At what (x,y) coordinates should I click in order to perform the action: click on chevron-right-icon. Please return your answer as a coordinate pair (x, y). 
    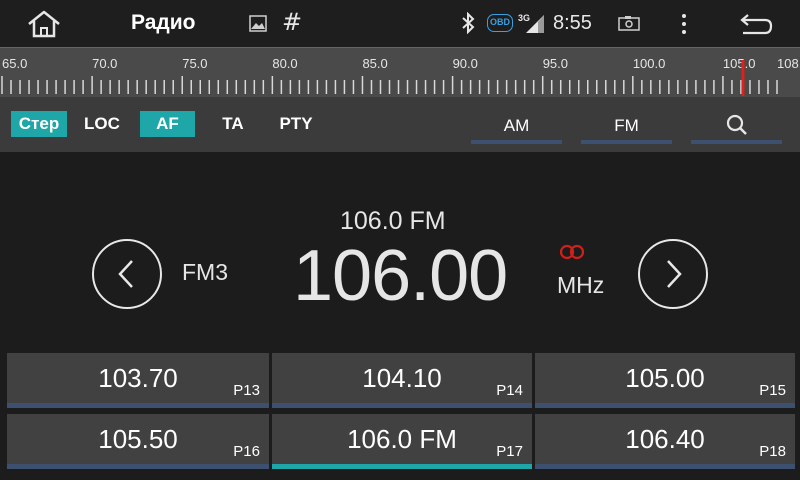
    Looking at the image, I should click on (674, 274).